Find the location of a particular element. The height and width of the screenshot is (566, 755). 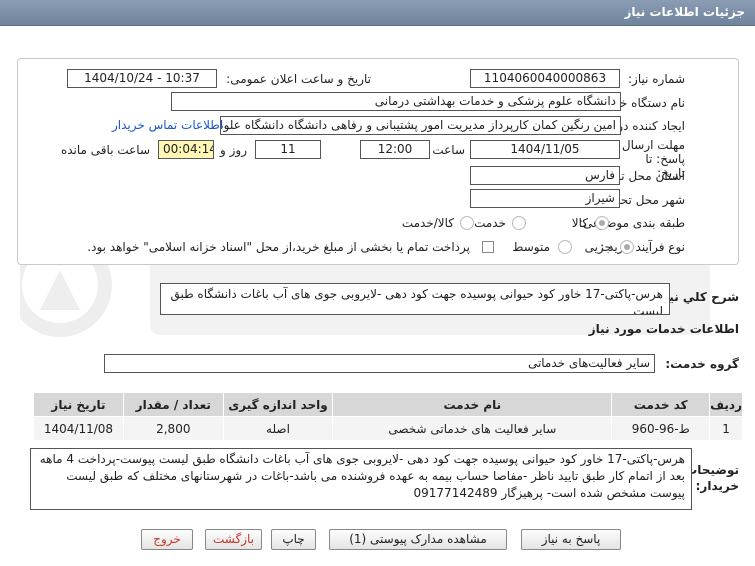

announce-label: تاریخ و ساعت اعلان عمومی: is located at coordinates (298, 79).